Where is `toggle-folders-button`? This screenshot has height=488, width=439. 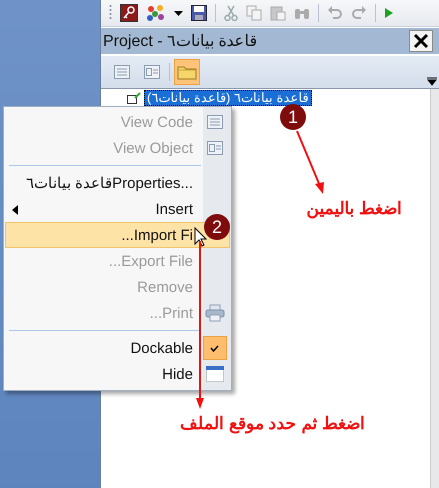
toggle-folders-button is located at coordinates (187, 72).